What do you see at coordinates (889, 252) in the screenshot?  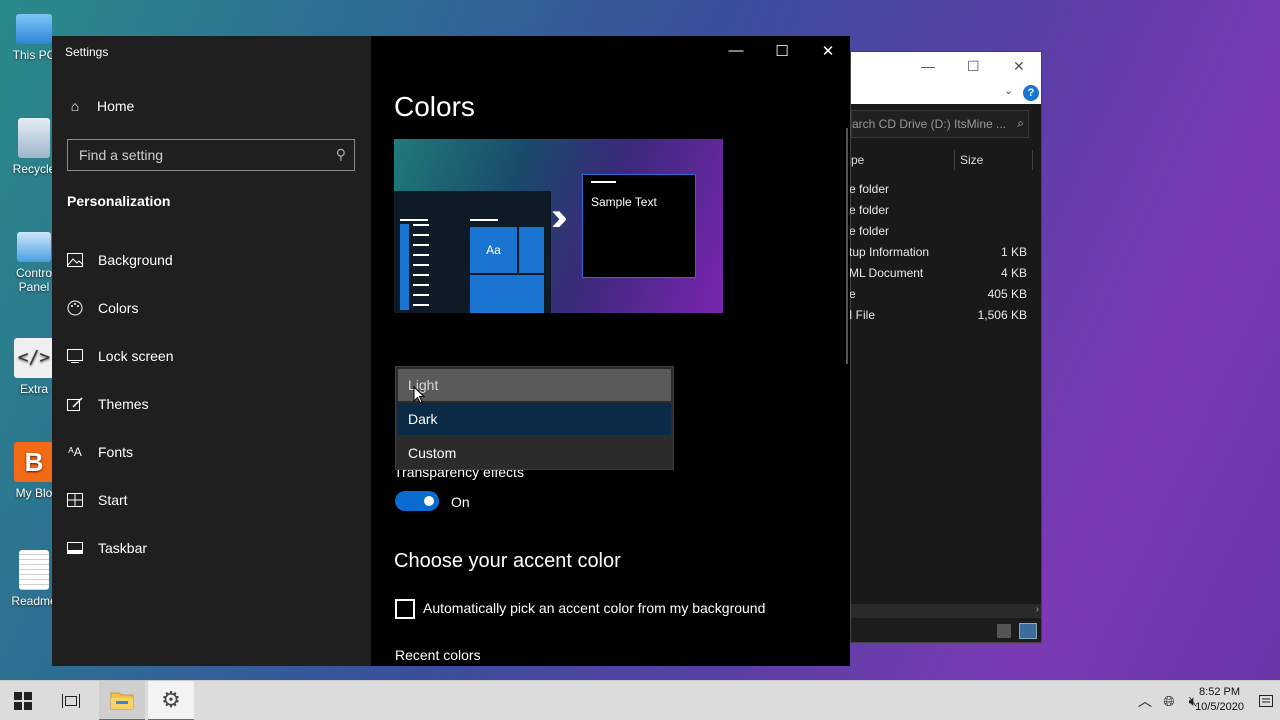 I see `file-type: tup Information` at bounding box center [889, 252].